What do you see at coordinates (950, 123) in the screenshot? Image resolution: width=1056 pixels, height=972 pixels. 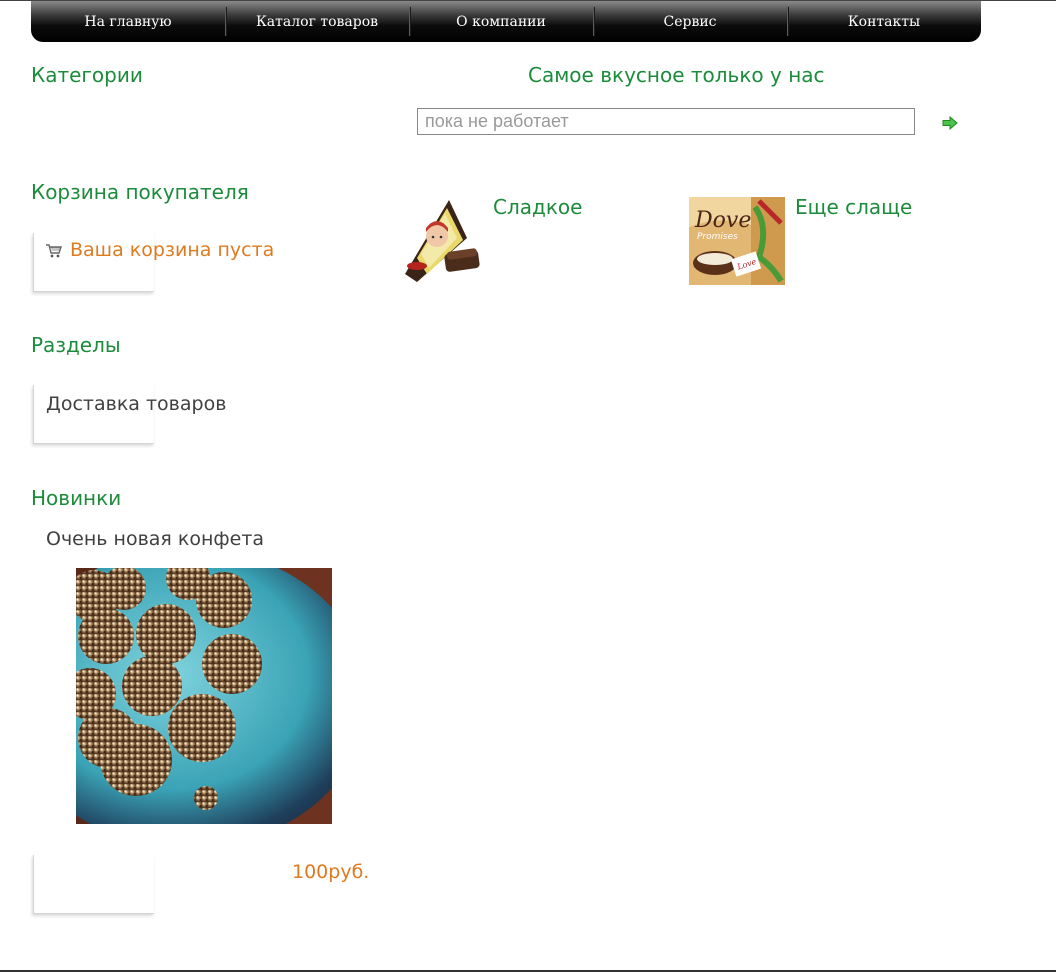 I see `search-go-arrow-icon` at bounding box center [950, 123].